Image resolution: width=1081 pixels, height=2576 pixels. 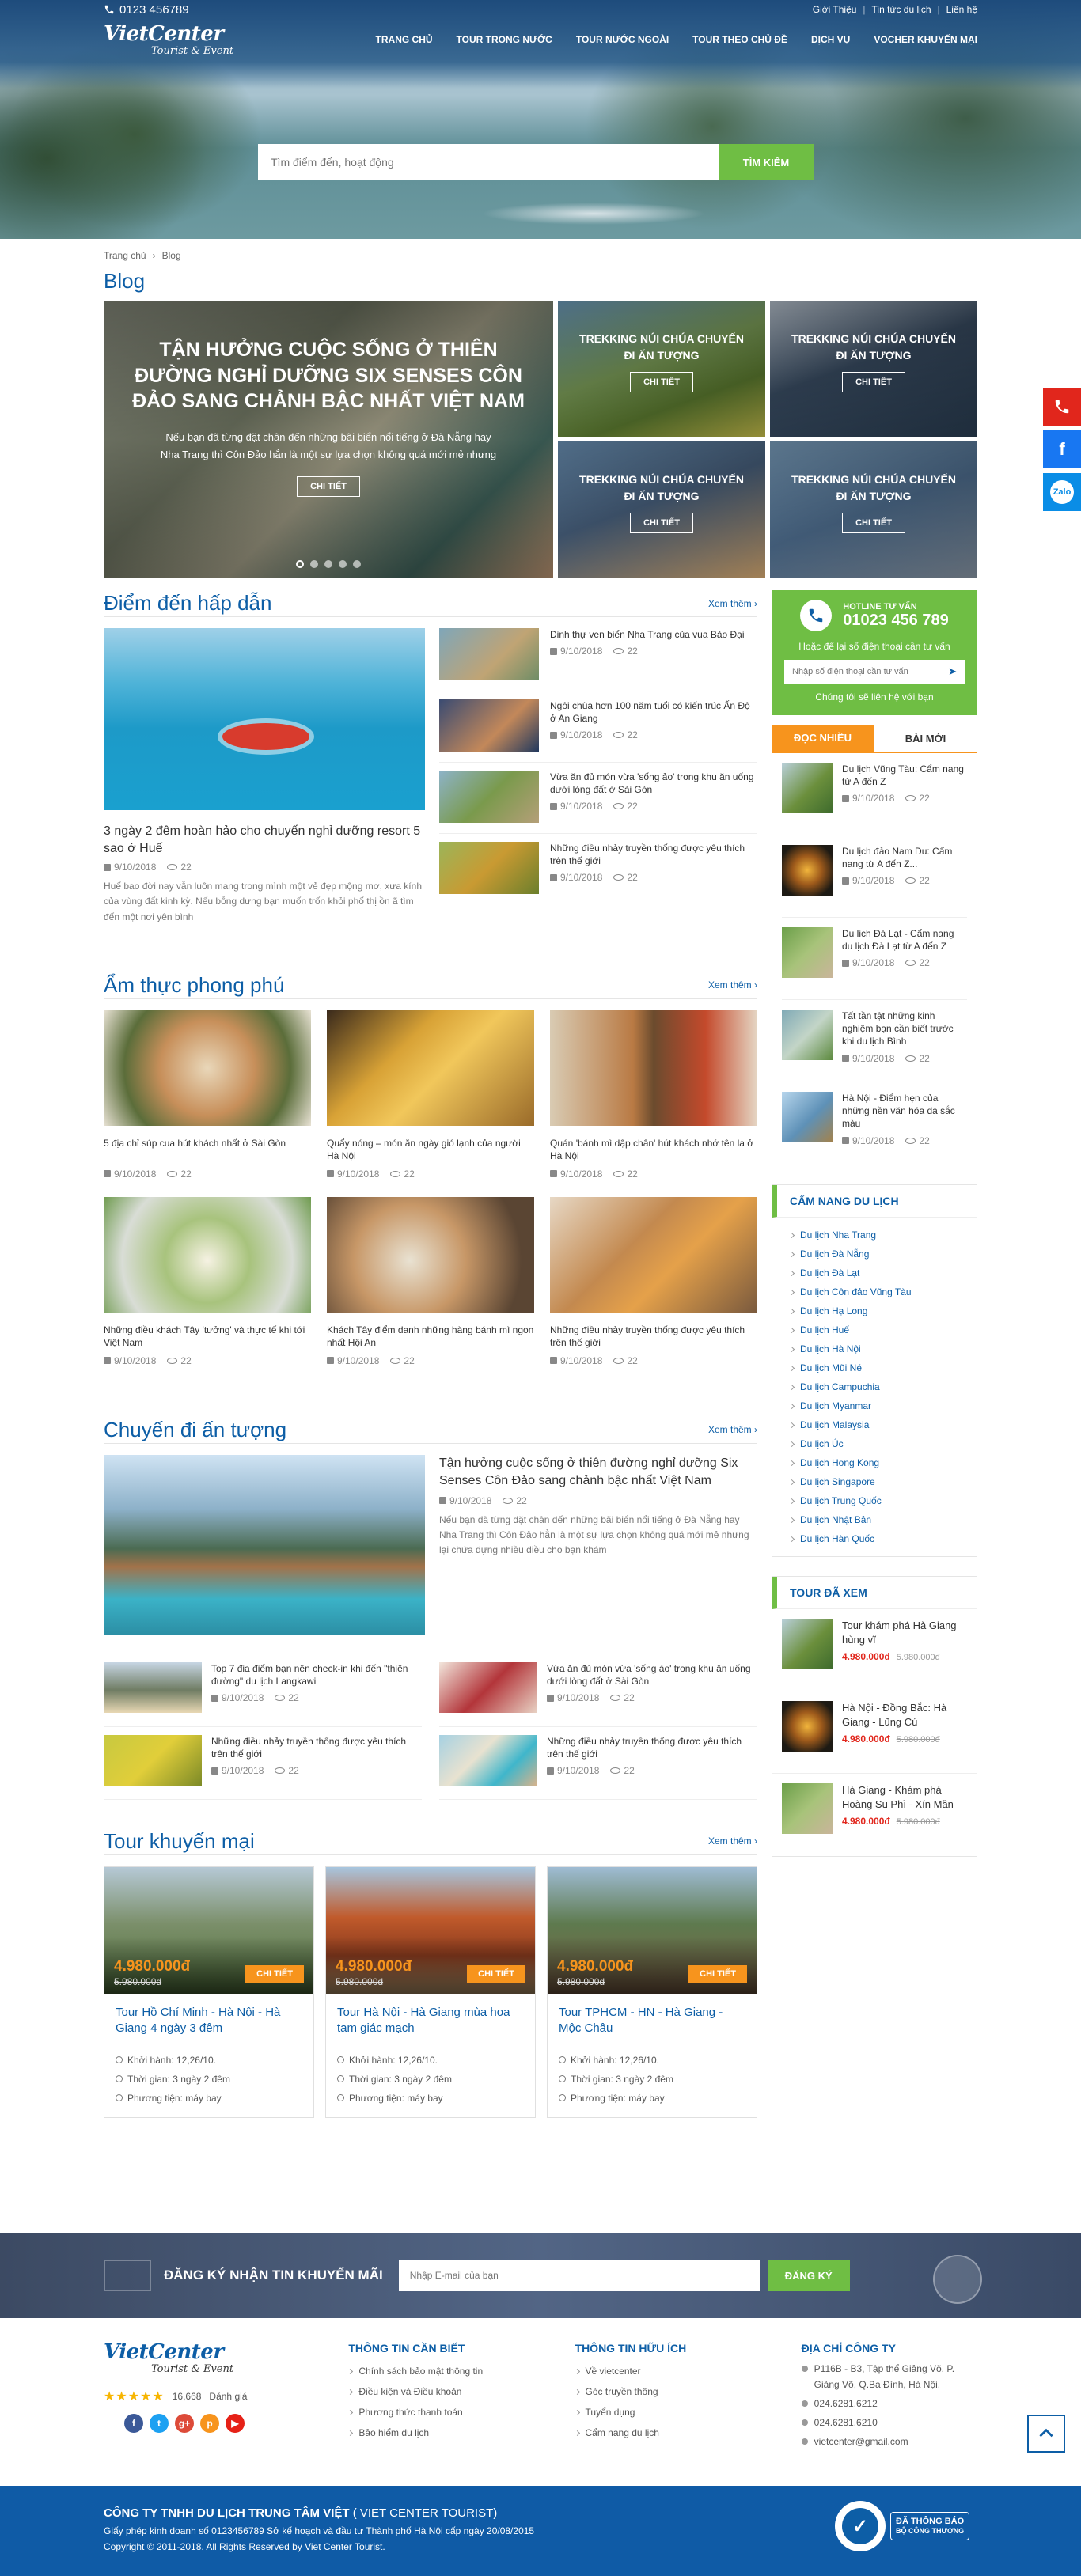 I want to click on logo: VietCenter Tourist & Event, so click(x=168, y=40).